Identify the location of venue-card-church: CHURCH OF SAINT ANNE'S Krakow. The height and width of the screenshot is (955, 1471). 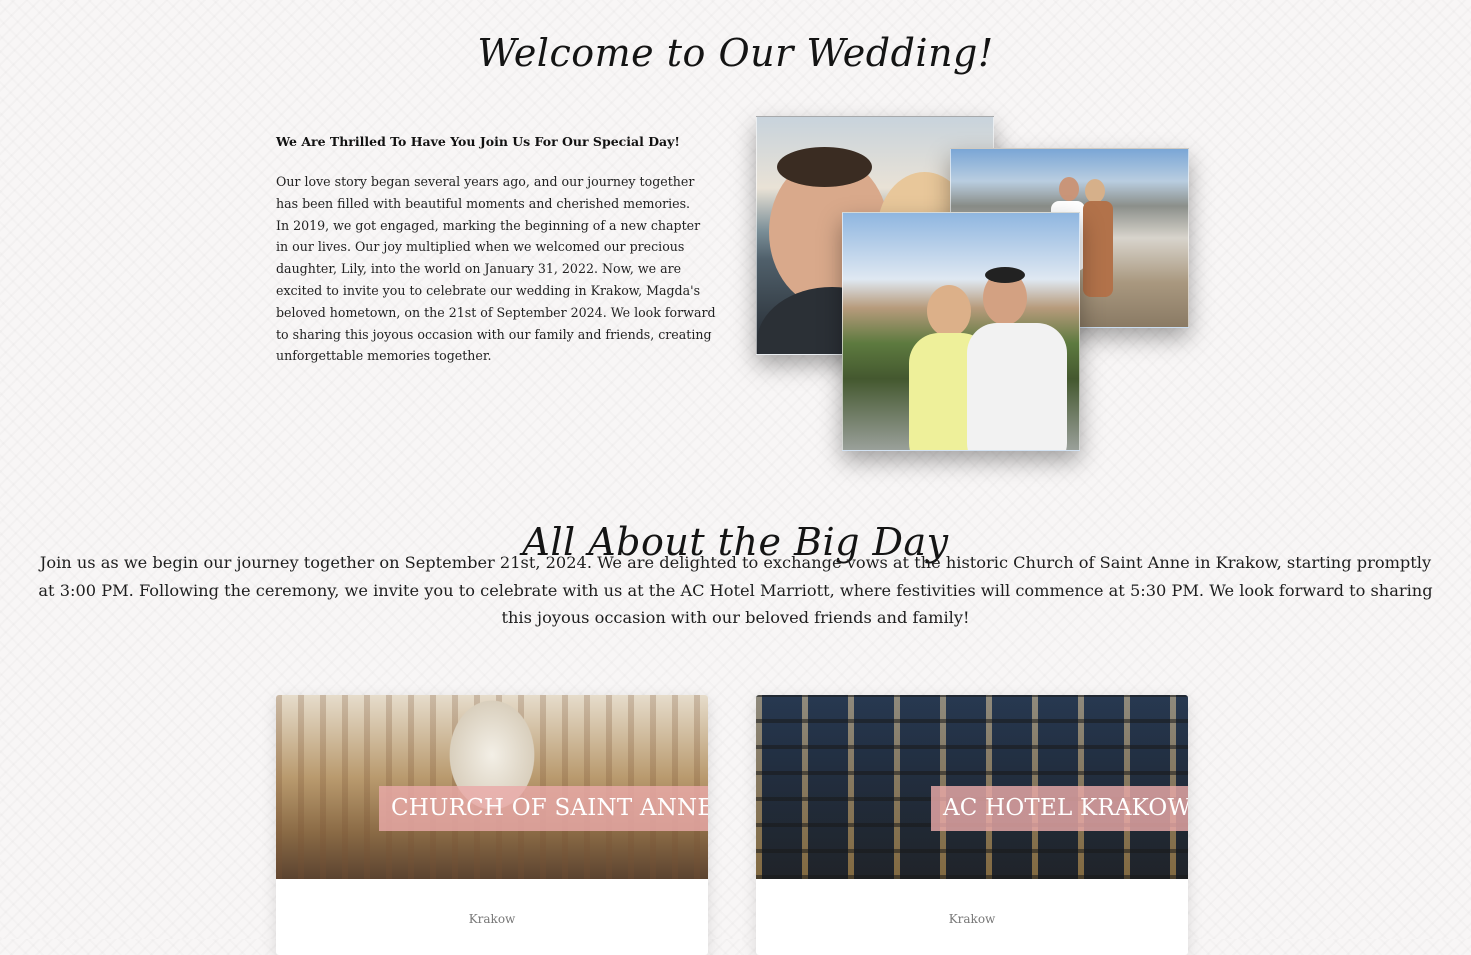
(492, 825).